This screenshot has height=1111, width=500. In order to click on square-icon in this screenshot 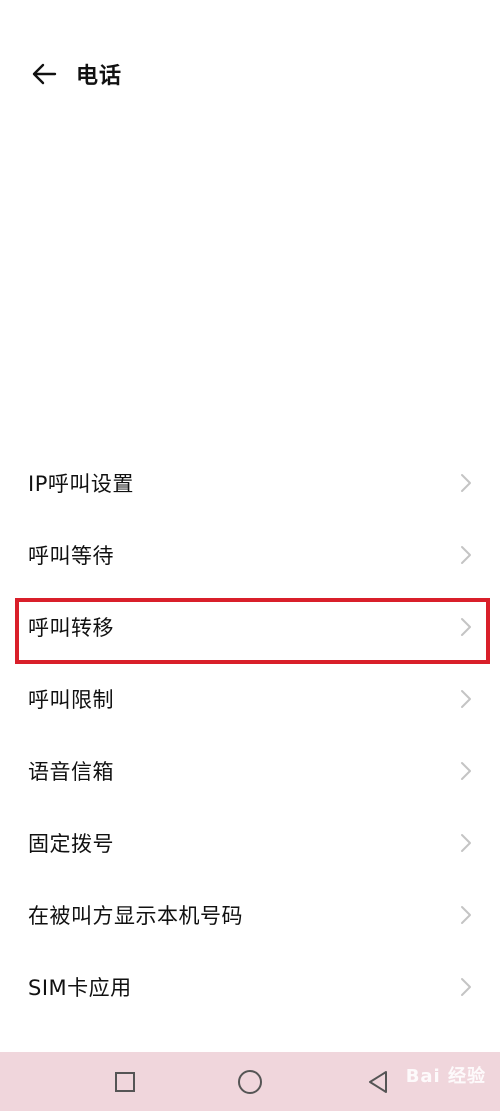, I will do `click(125, 1082)`.